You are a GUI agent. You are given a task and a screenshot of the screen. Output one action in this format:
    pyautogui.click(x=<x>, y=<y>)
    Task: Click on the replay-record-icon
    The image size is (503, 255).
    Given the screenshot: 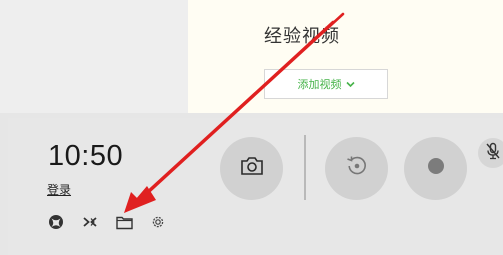 What is the action you would take?
    pyautogui.click(x=357, y=168)
    